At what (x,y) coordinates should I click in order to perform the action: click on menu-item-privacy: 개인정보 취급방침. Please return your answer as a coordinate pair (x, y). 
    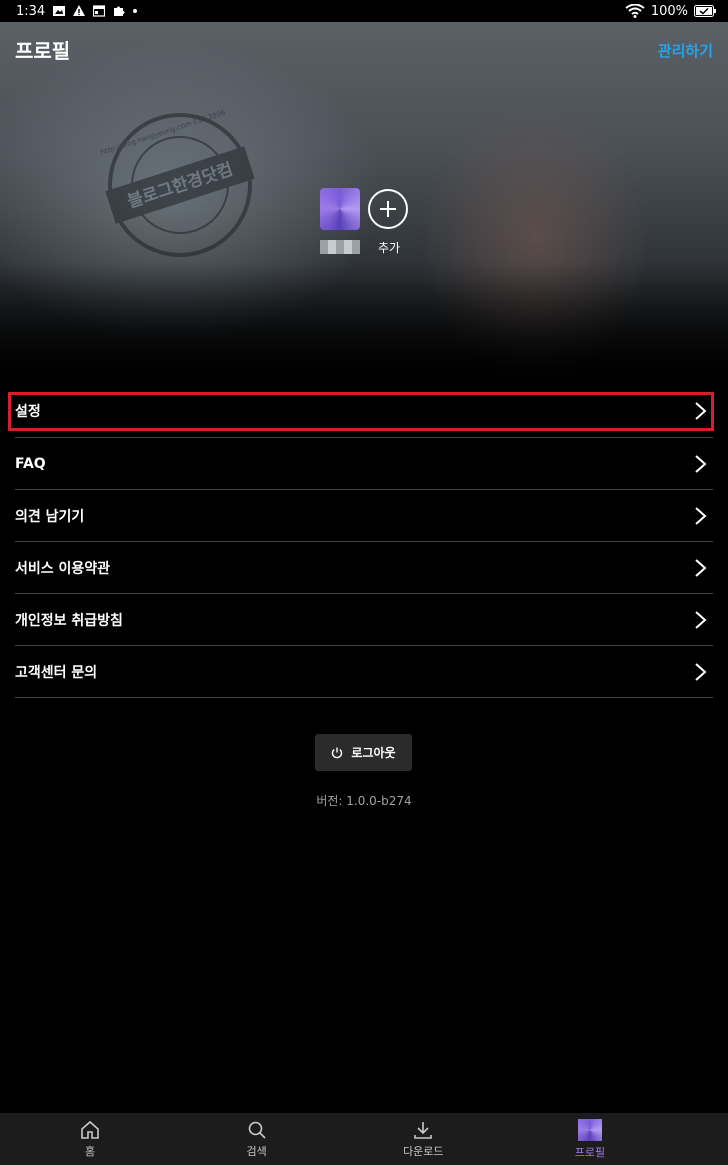
    Looking at the image, I should click on (364, 620).